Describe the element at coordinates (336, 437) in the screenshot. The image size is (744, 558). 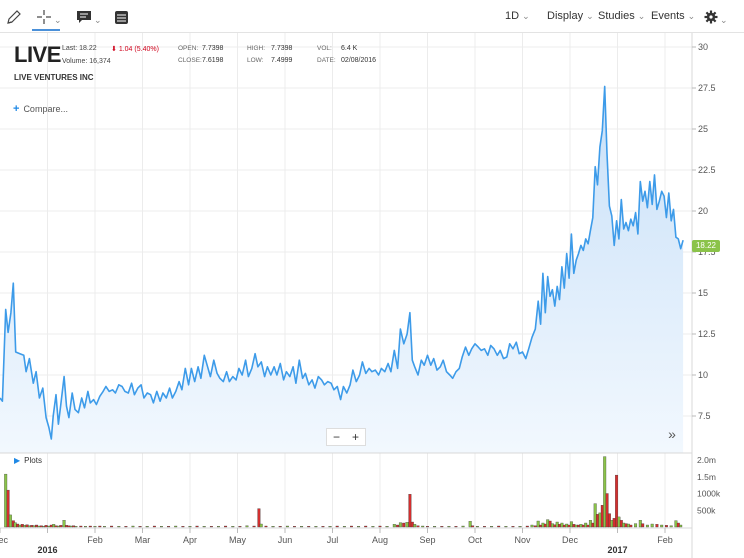
I see `zoom-out-button: −` at that location.